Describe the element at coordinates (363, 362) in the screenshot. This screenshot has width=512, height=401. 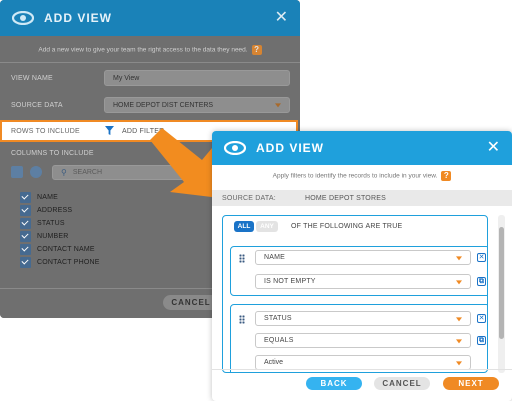
I see `filter-2-value-select: Active` at that location.